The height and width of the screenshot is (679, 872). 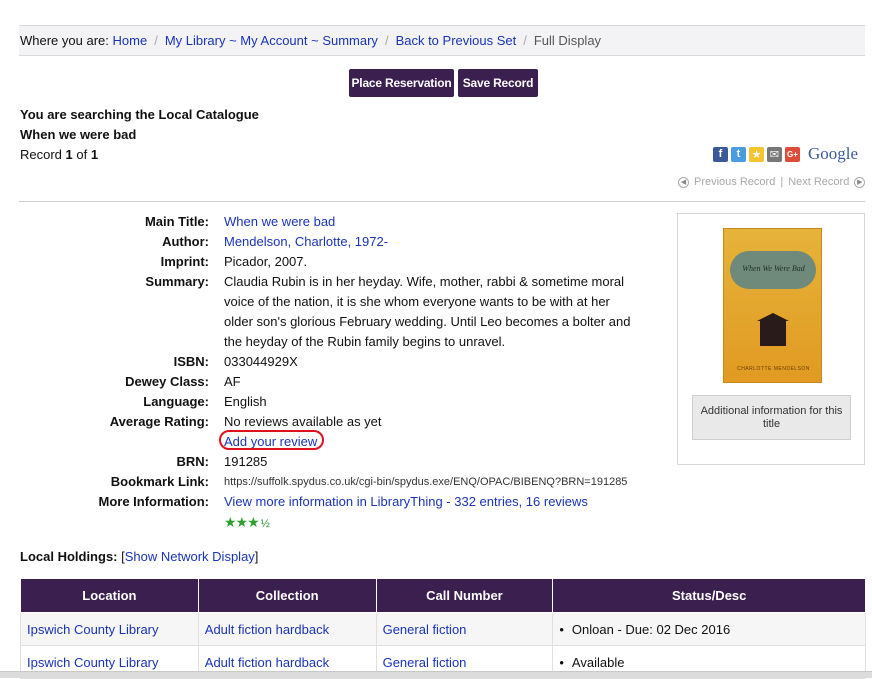 I want to click on author-link: Mendelson, Charlotte, 1972-, so click(x=306, y=241).